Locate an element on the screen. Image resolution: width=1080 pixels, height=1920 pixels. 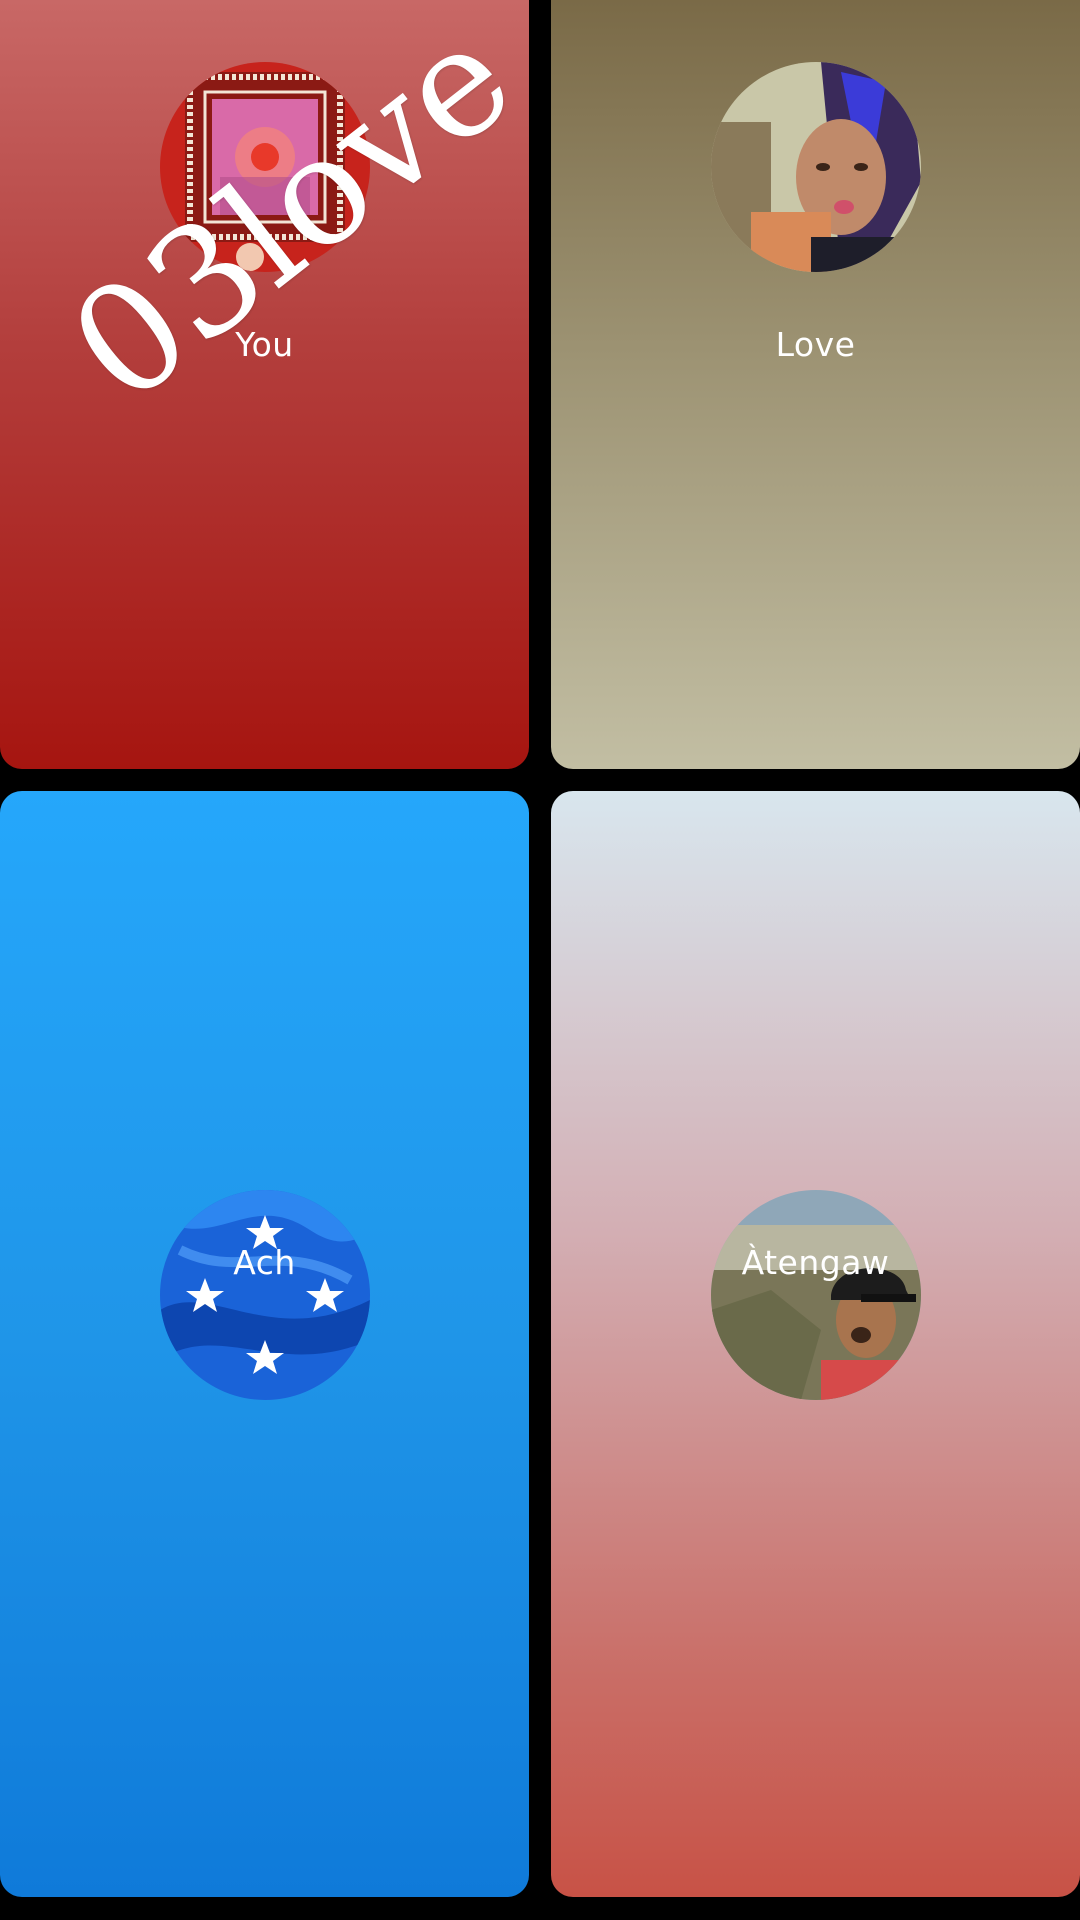
avatar-ach is located at coordinates (264, 1295).